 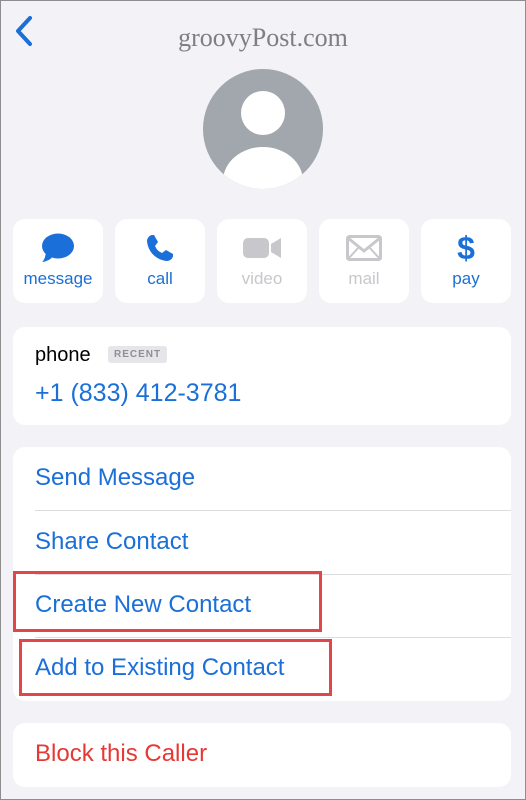 I want to click on call-action-button: call, so click(x=160, y=261).